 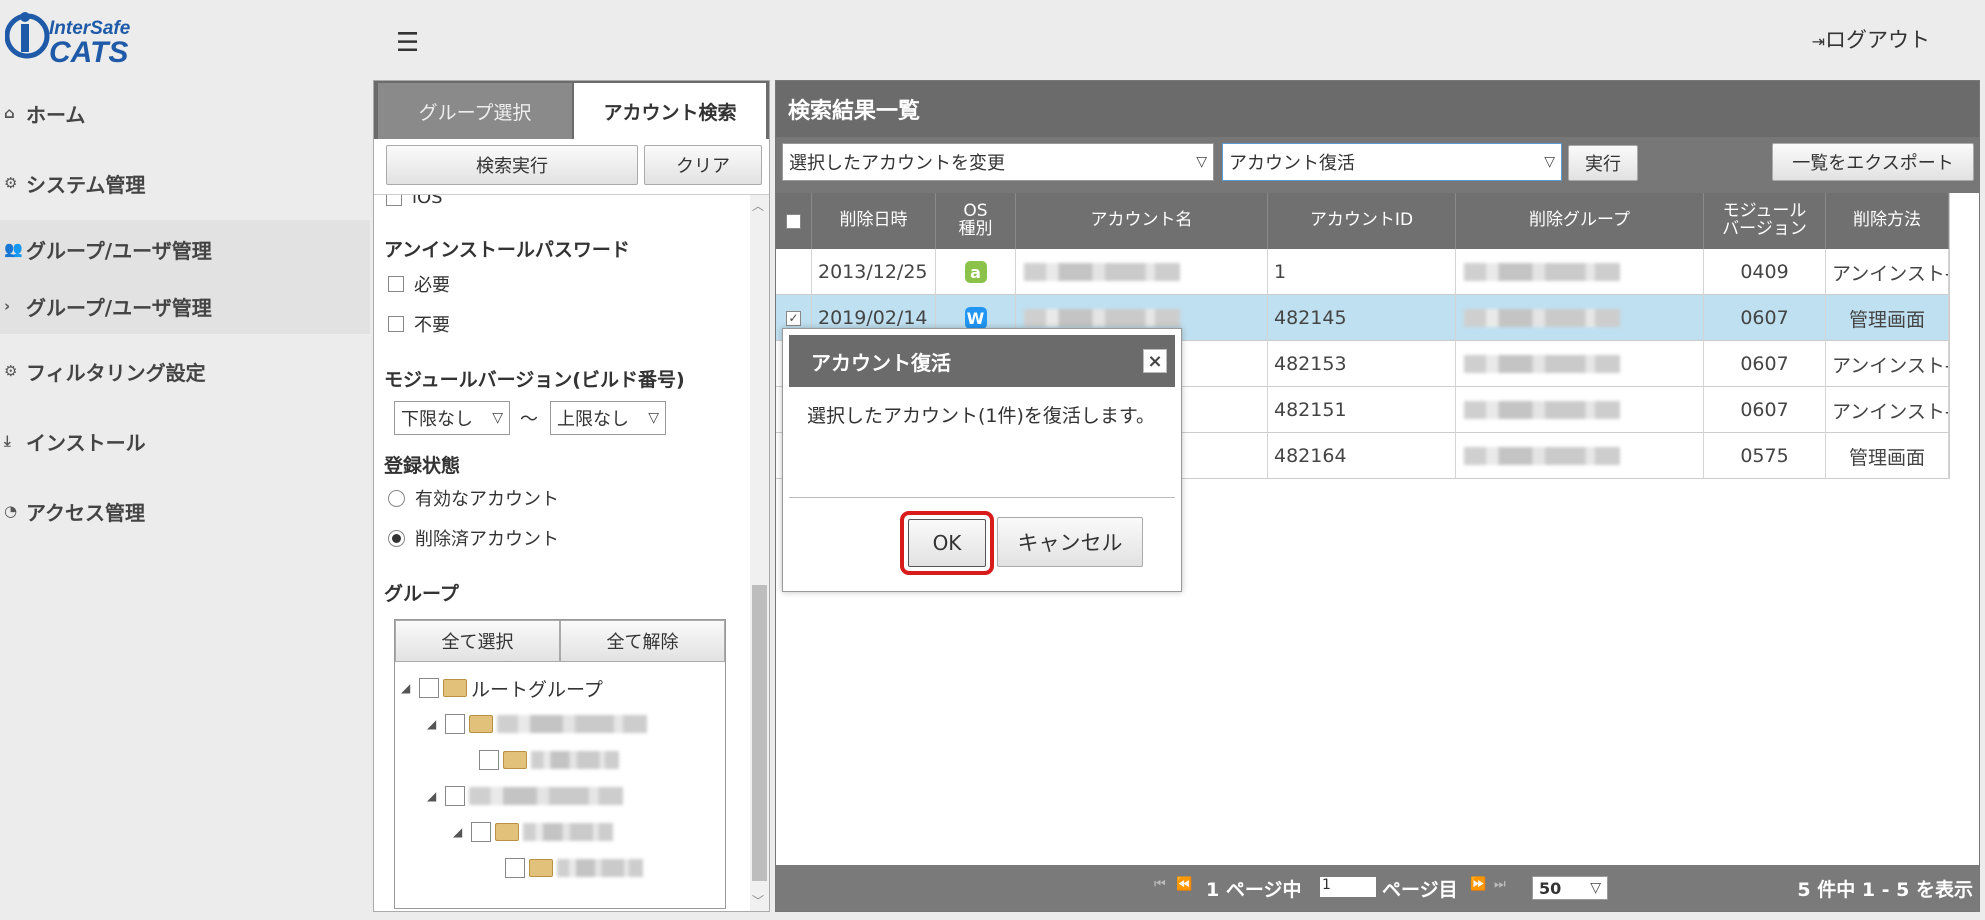 What do you see at coordinates (874, 221) in the screenshot?
I see `col-deleted-date: 削除日時` at bounding box center [874, 221].